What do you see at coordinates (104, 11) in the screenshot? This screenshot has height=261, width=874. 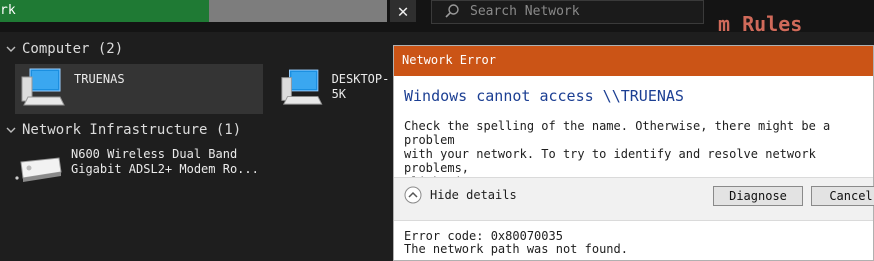 I see `progress-fill` at bounding box center [104, 11].